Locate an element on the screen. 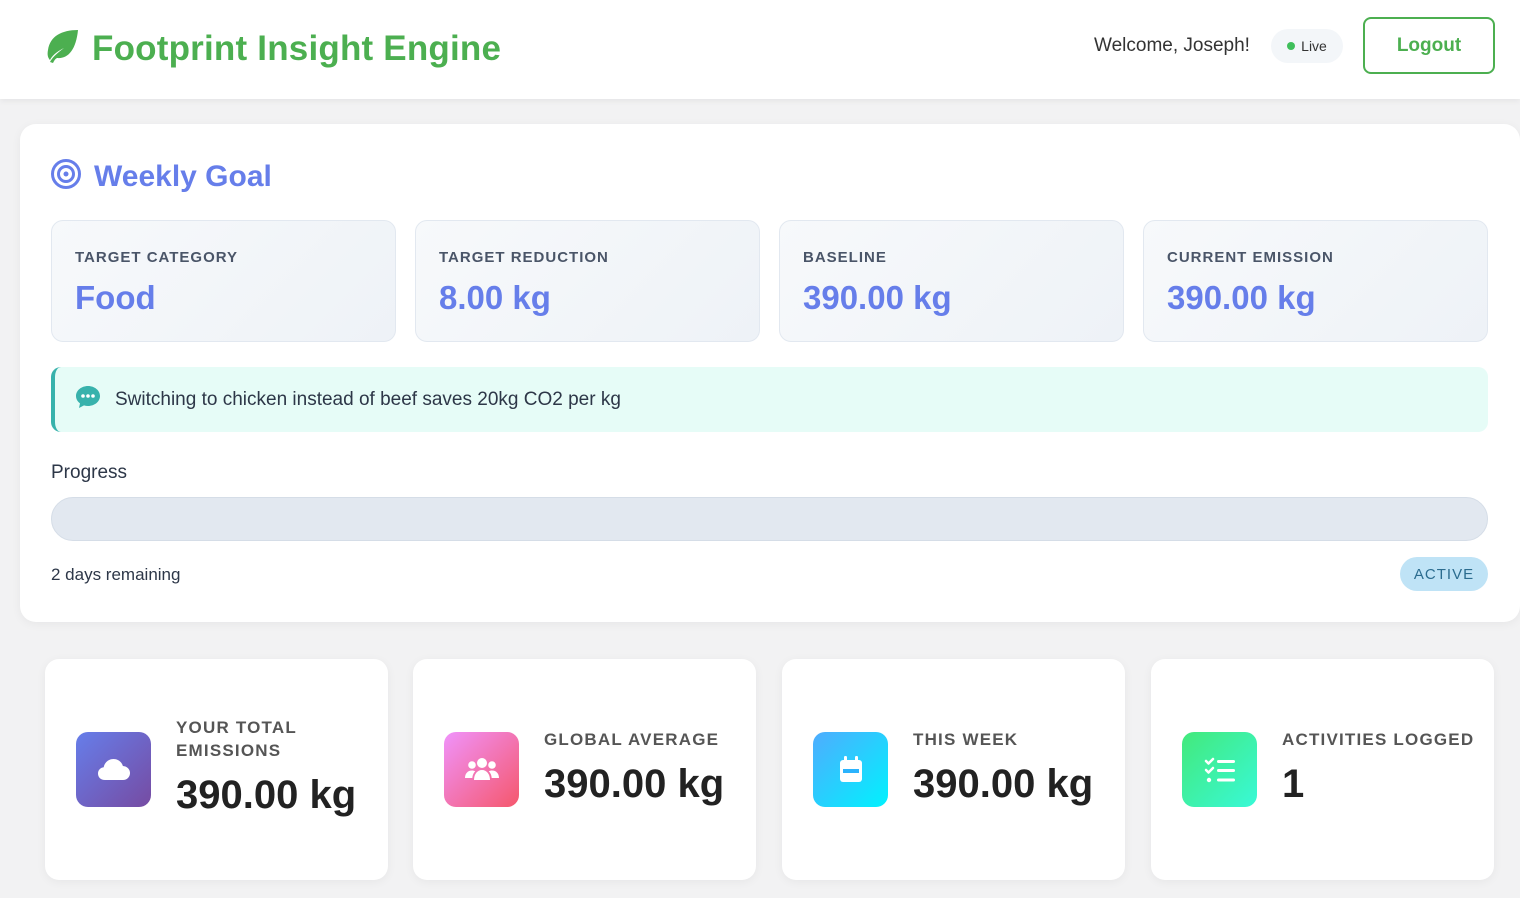 Image resolution: width=1520 pixels, height=898 pixels. stat-label: GLOBAL AVERAGE is located at coordinates (632, 739).